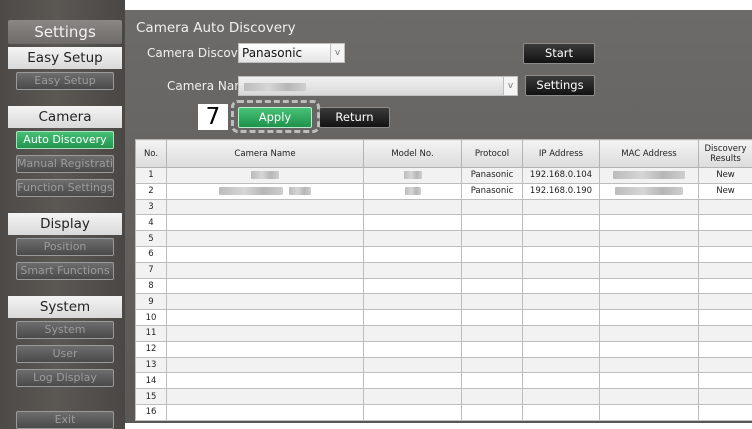 The width and height of the screenshot is (752, 429). Describe the element at coordinates (492, 153) in the screenshot. I see `column-header-protocol: Protocol` at that location.